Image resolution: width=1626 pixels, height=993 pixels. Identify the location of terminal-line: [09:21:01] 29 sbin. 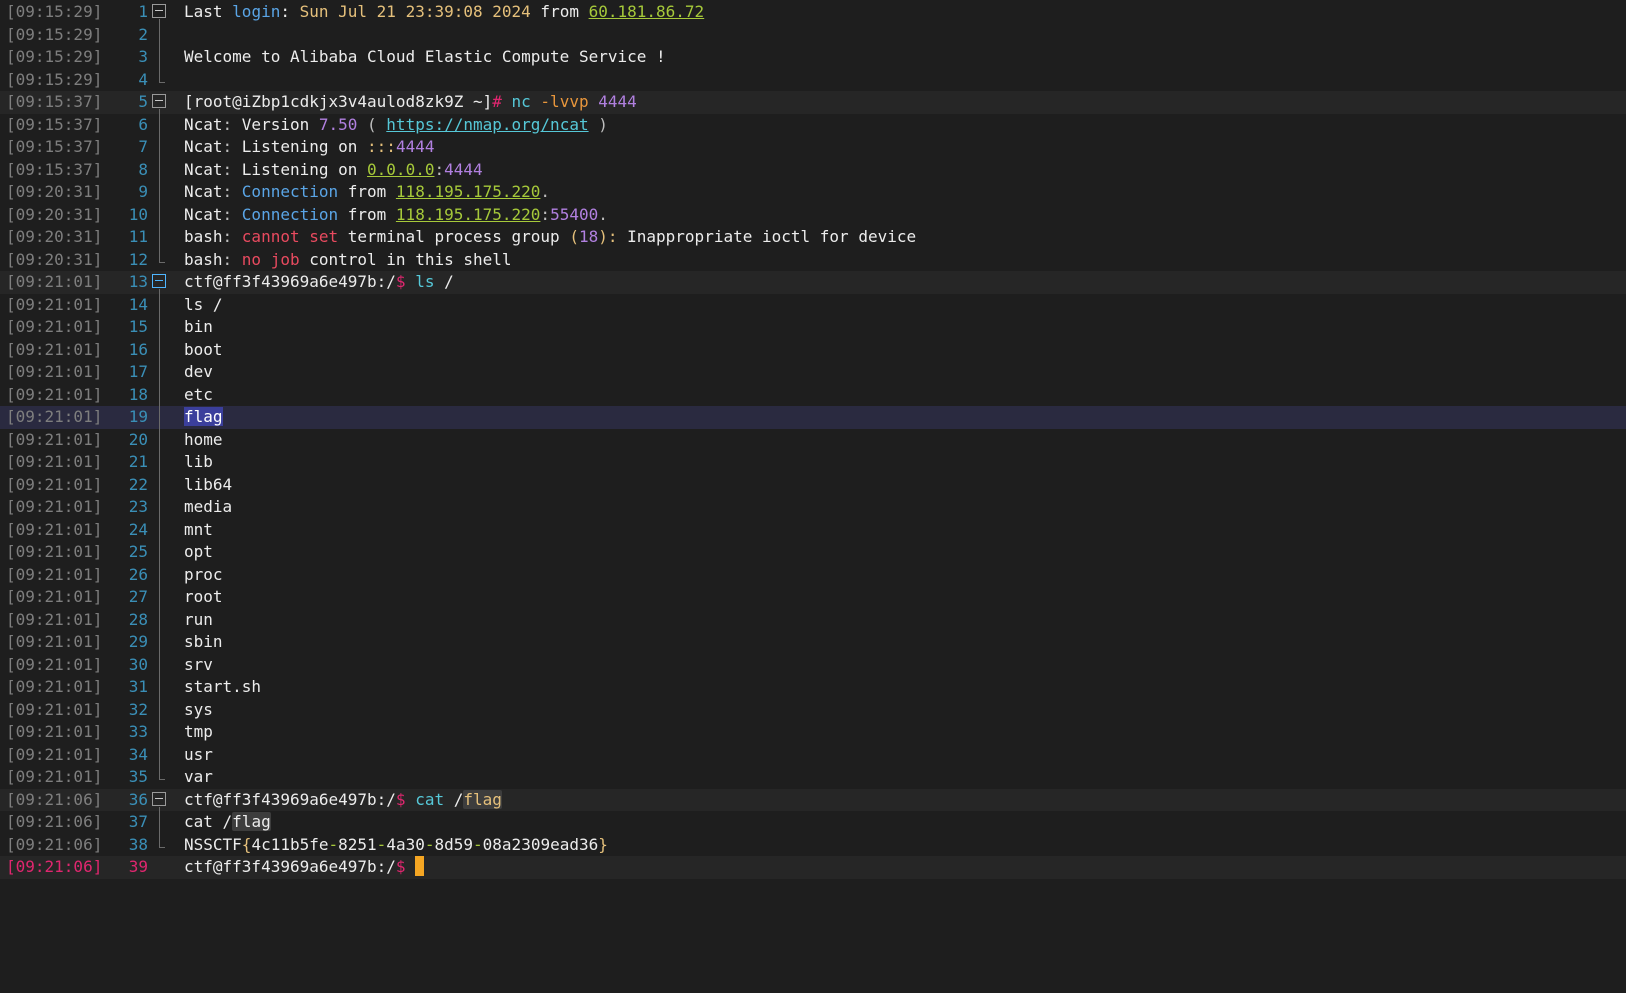
(813, 642).